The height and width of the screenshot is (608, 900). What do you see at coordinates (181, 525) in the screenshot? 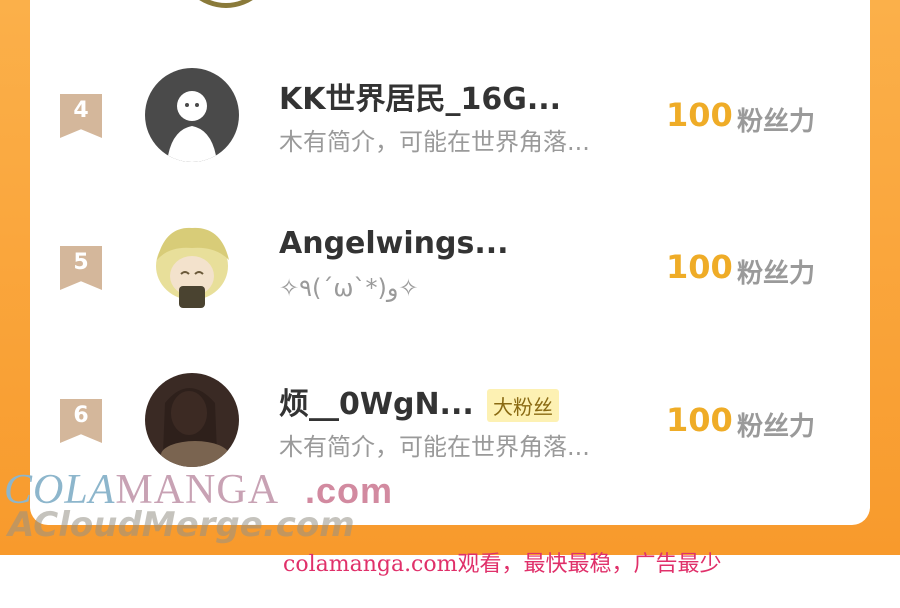
I see `watermark-line-2: ACloudMerge.com` at bounding box center [181, 525].